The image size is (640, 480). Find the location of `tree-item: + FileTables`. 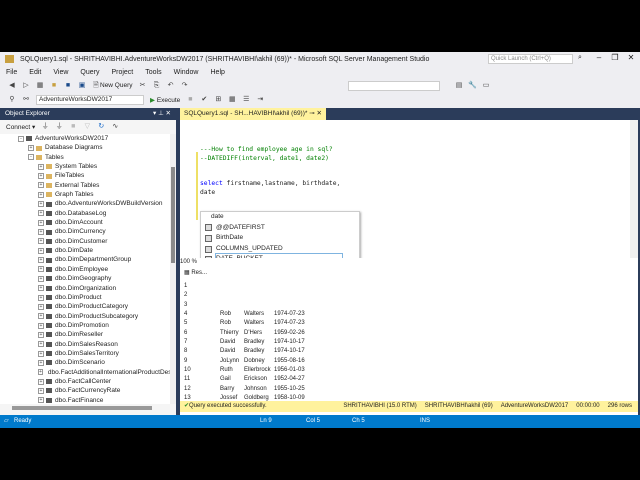

tree-item: + FileTables is located at coordinates (85, 175).